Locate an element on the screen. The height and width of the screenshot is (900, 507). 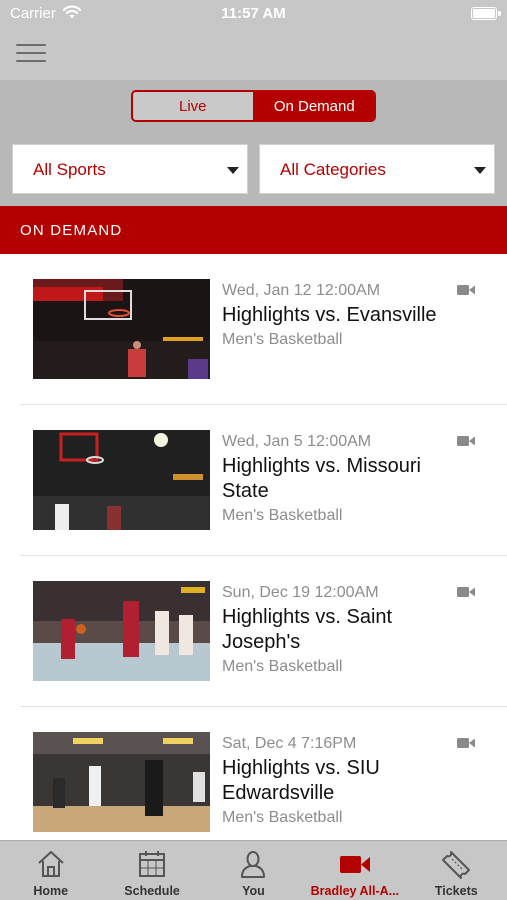
status-time: 11:57 AM is located at coordinates (253, 13).